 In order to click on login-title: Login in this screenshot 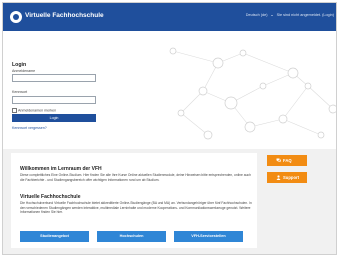, I will do `click(19, 65)`.